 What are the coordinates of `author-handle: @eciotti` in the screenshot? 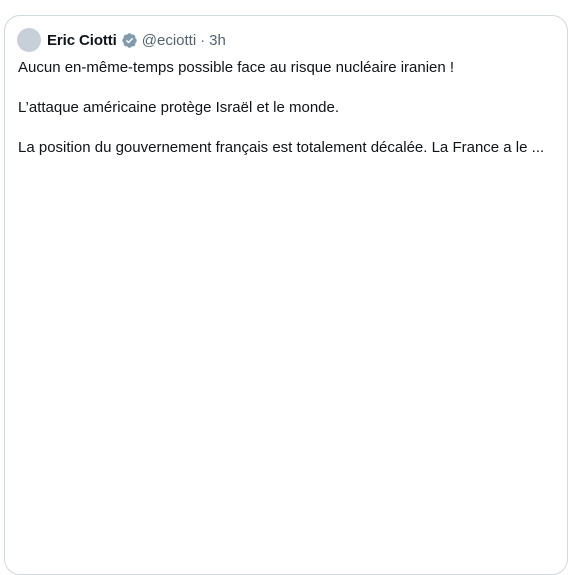 It's located at (169, 40).